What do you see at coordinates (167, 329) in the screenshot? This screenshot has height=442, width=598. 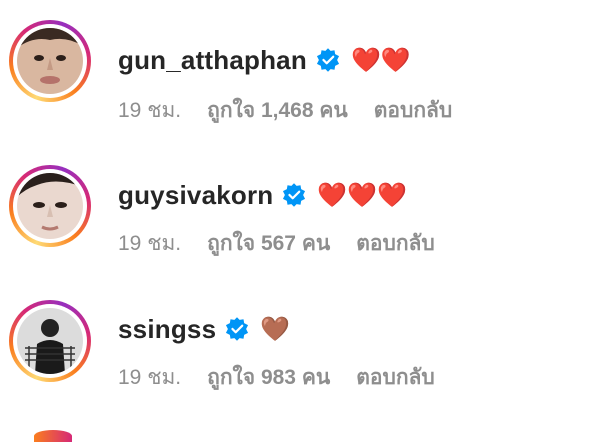 I see `username: ssingss` at bounding box center [167, 329].